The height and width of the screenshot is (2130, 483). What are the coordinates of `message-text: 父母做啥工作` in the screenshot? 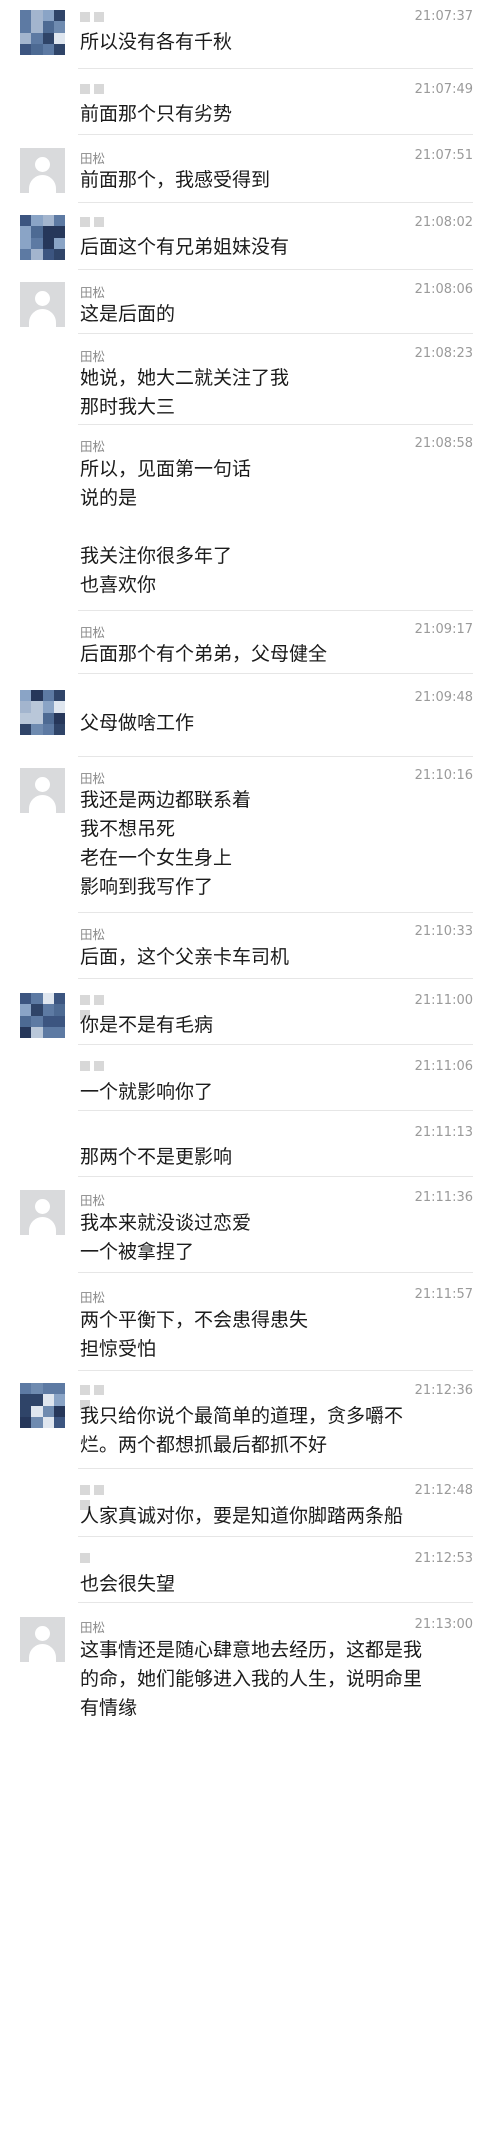 It's located at (137, 723).